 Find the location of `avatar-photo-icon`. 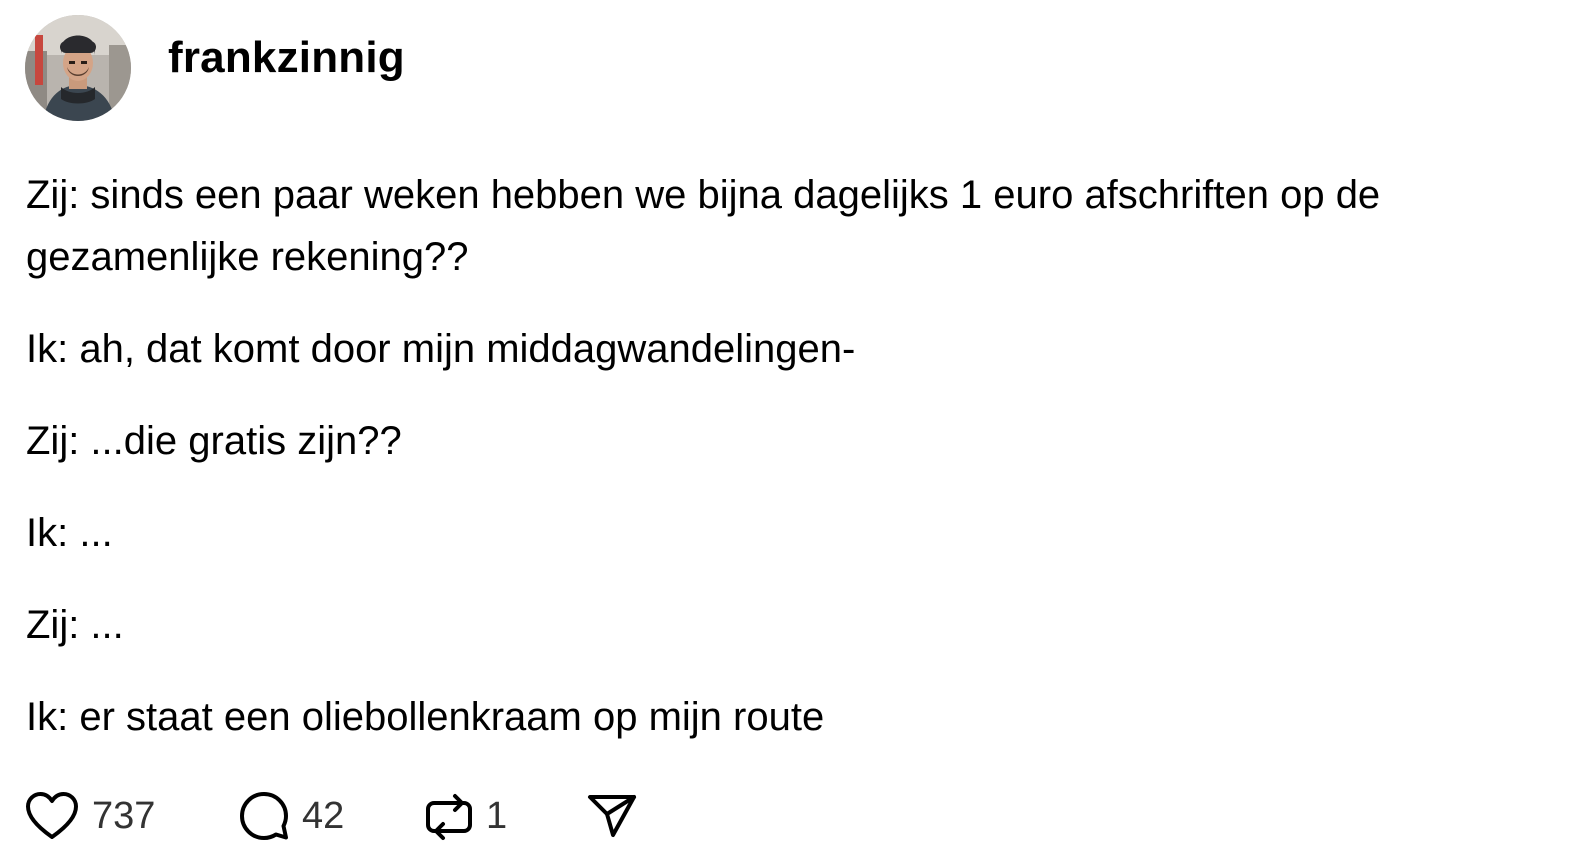

avatar-photo-icon is located at coordinates (78, 68).